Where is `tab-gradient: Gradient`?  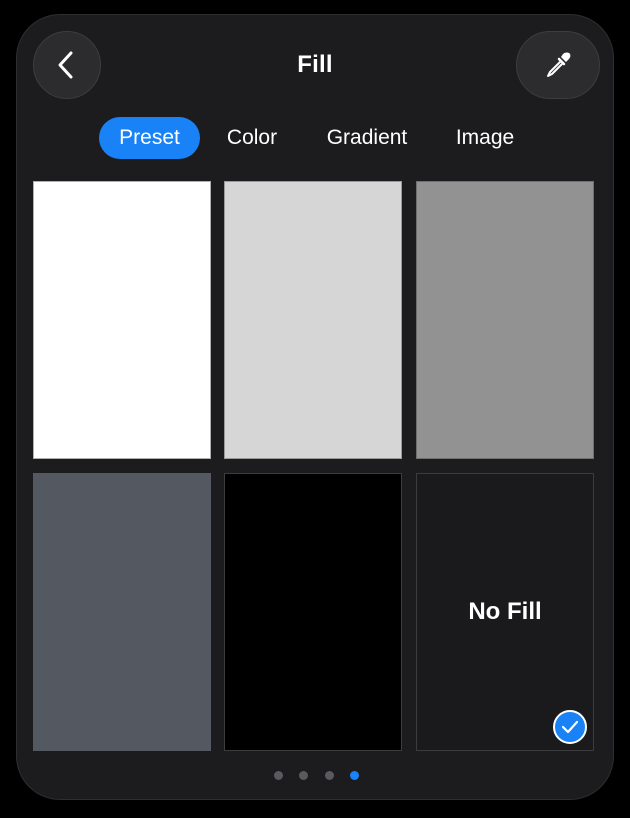
tab-gradient: Gradient is located at coordinates (367, 138).